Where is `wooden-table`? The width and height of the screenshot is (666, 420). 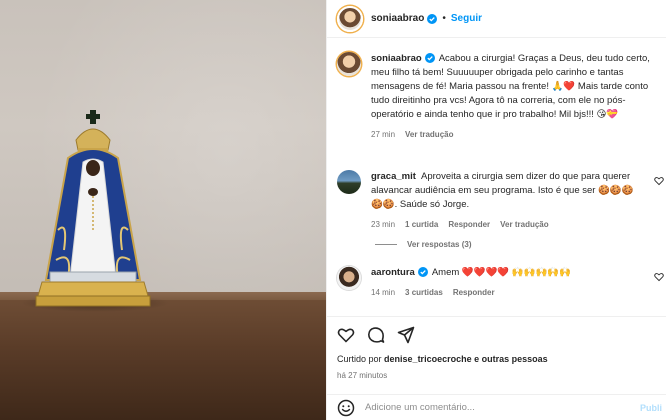
wooden-table is located at coordinates (163, 360).